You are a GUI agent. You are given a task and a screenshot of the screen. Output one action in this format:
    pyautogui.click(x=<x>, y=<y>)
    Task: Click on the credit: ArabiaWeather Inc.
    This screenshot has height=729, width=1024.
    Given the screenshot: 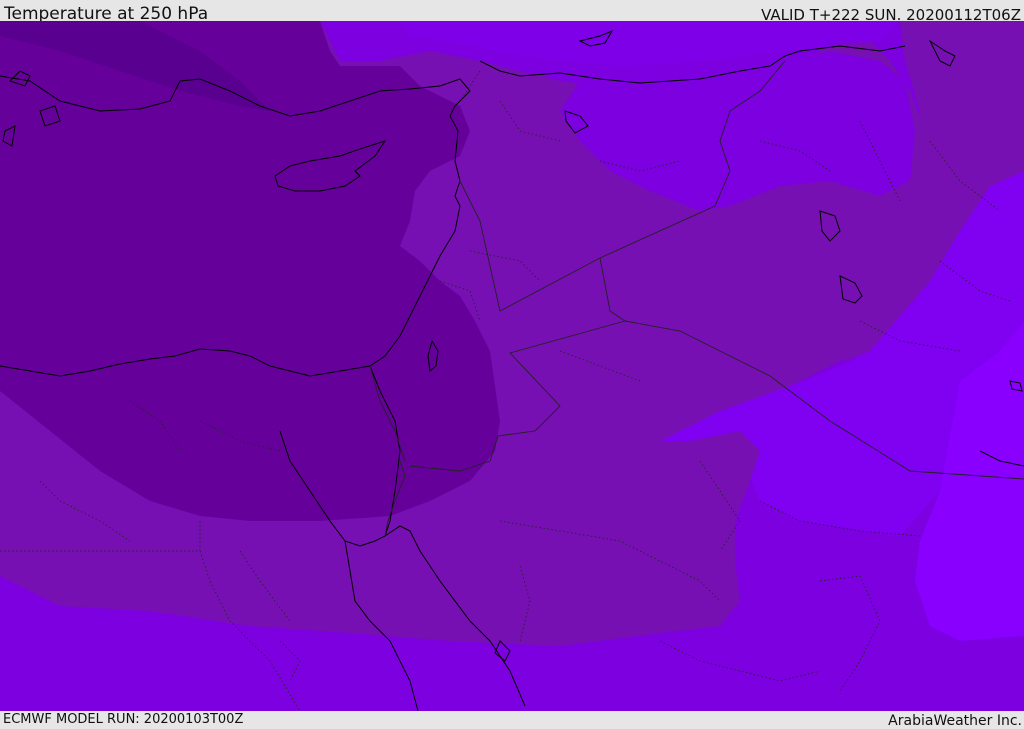 What is the action you would take?
    pyautogui.click(x=955, y=721)
    